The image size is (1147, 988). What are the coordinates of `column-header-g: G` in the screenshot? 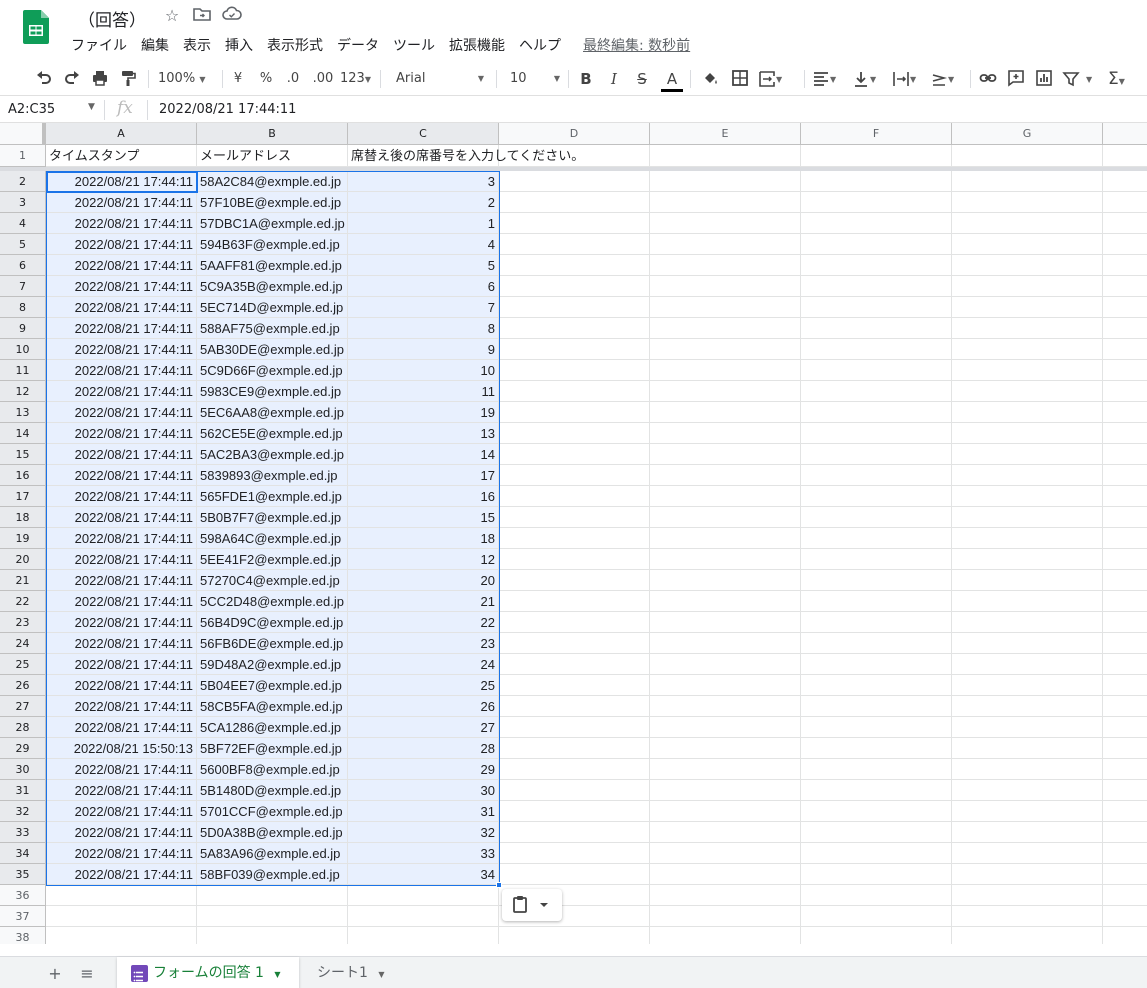 It's located at (1027, 134).